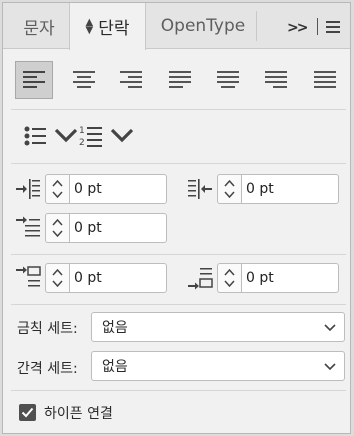 This screenshot has width=354, height=436. I want to click on justify-last-right-button, so click(276, 80).